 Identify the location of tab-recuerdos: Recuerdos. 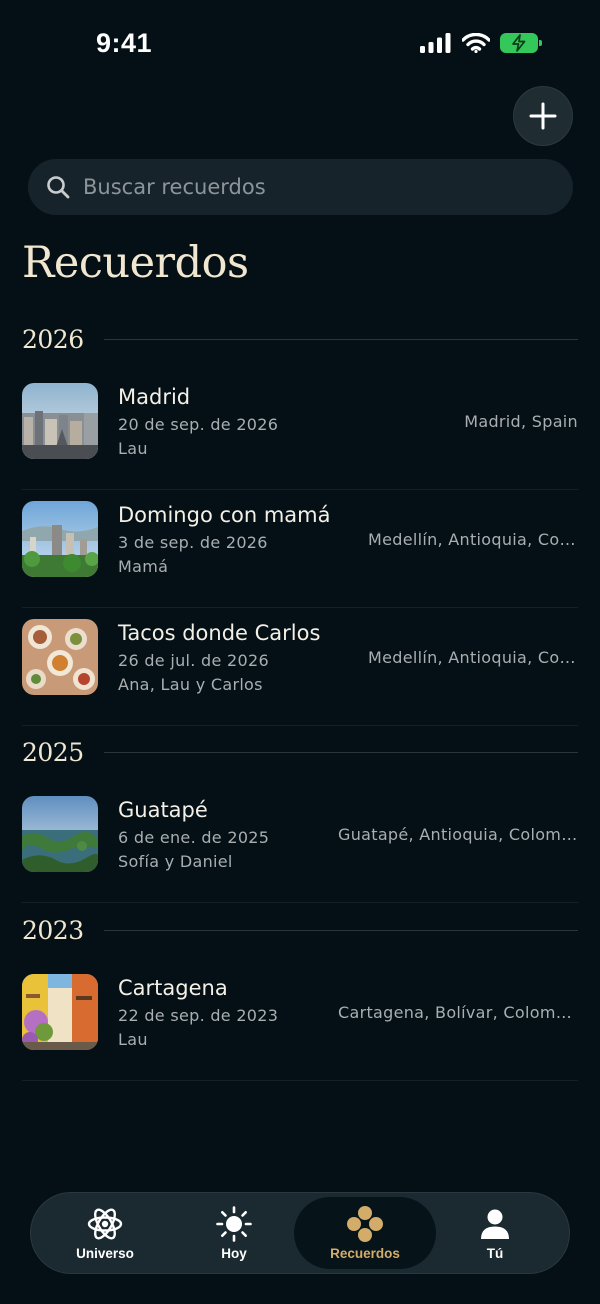
(365, 1233).